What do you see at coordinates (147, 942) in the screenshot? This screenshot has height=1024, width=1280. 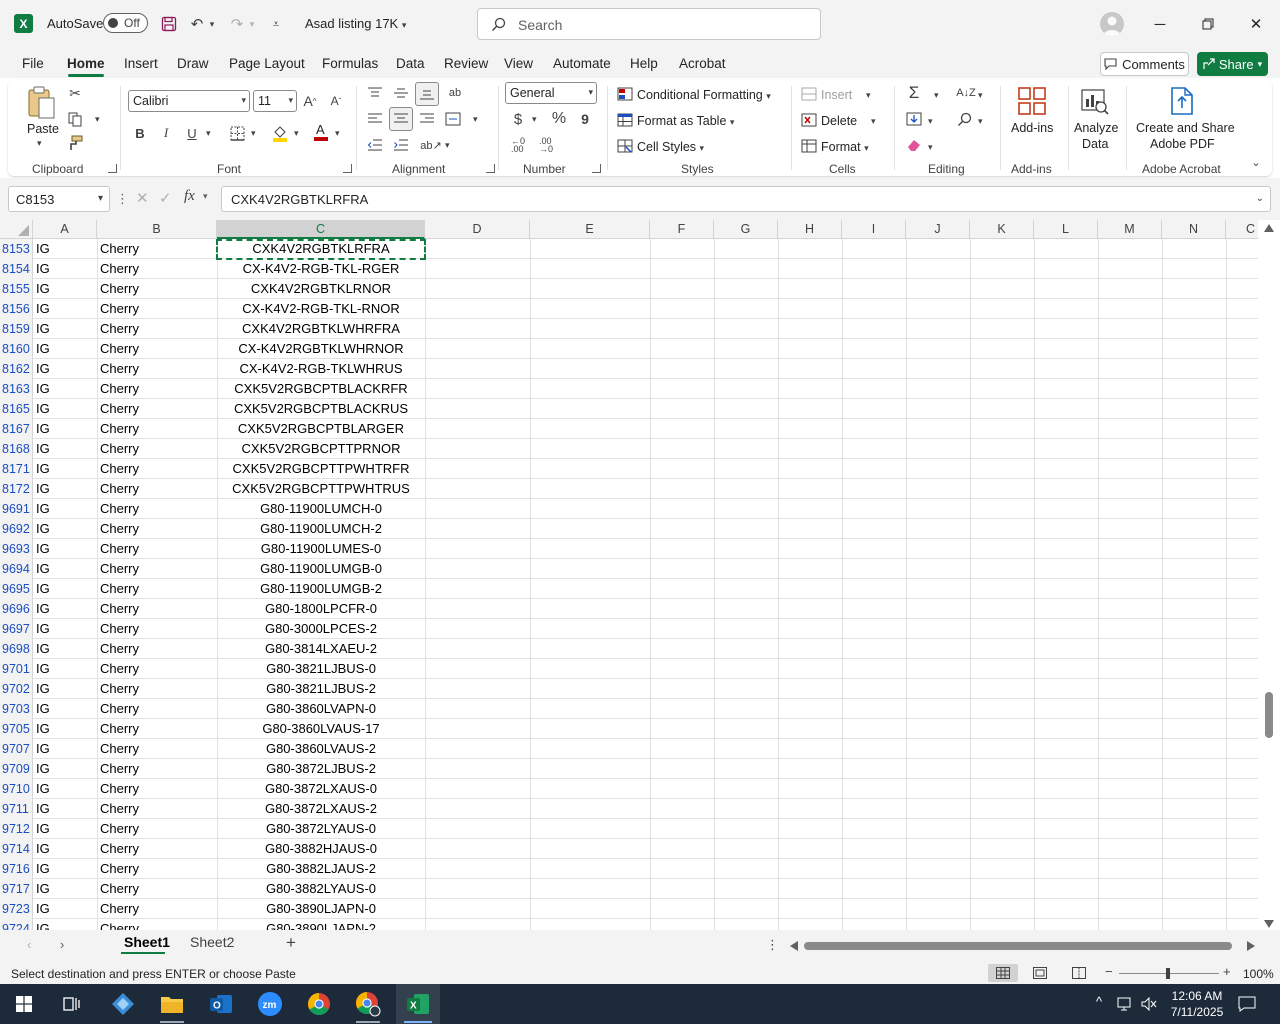 I see `sheet-tab-sheet1: Sheet1` at bounding box center [147, 942].